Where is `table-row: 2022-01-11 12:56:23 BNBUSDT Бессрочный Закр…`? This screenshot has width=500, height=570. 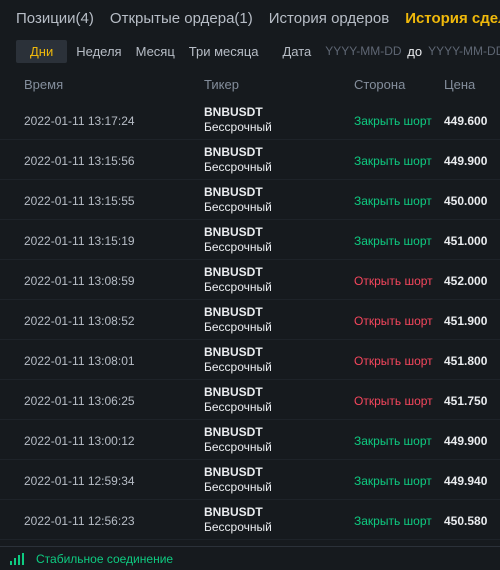
table-row: 2022-01-11 12:56:23 BNBUSDT Бессрочный Закр… is located at coordinates (250, 520).